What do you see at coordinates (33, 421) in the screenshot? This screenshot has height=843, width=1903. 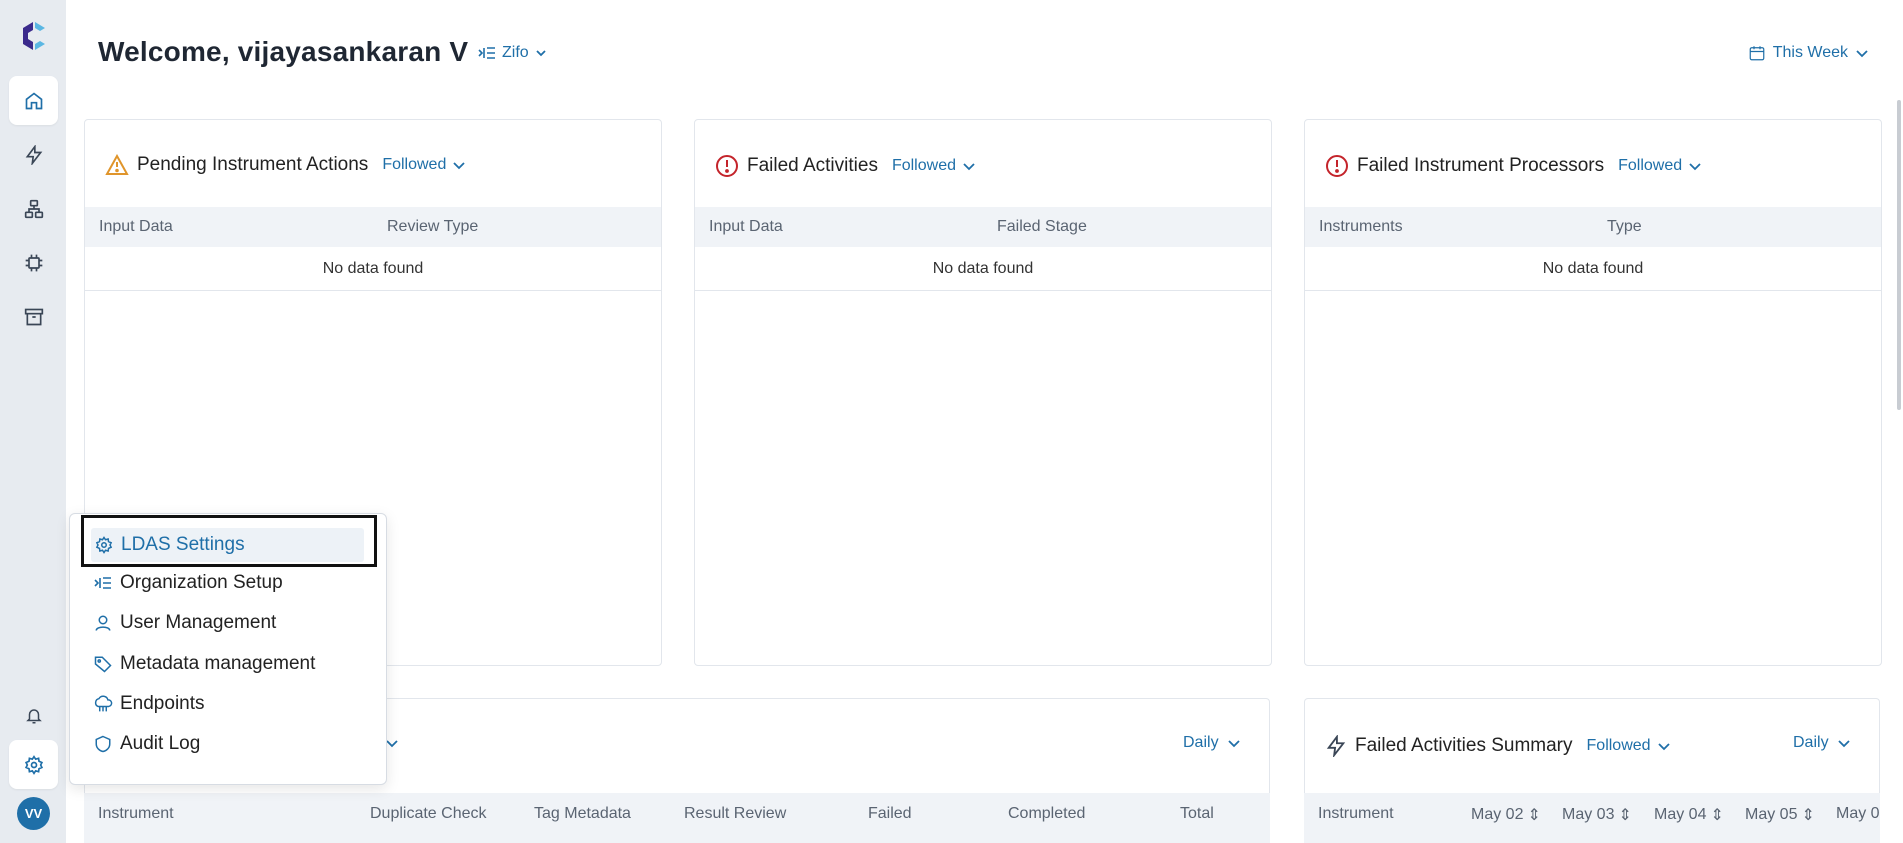 I see `sidebar: VV` at bounding box center [33, 421].